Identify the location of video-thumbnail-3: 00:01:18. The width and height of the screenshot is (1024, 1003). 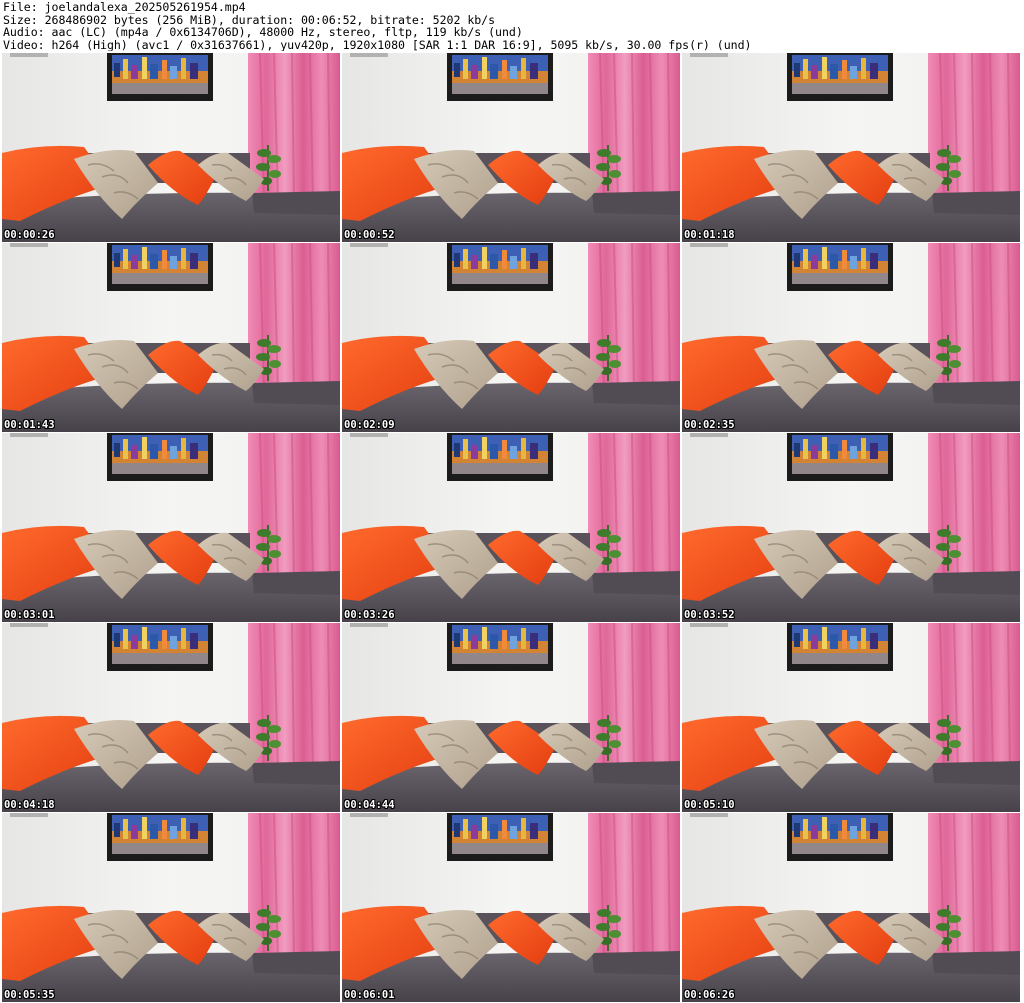
(851, 147).